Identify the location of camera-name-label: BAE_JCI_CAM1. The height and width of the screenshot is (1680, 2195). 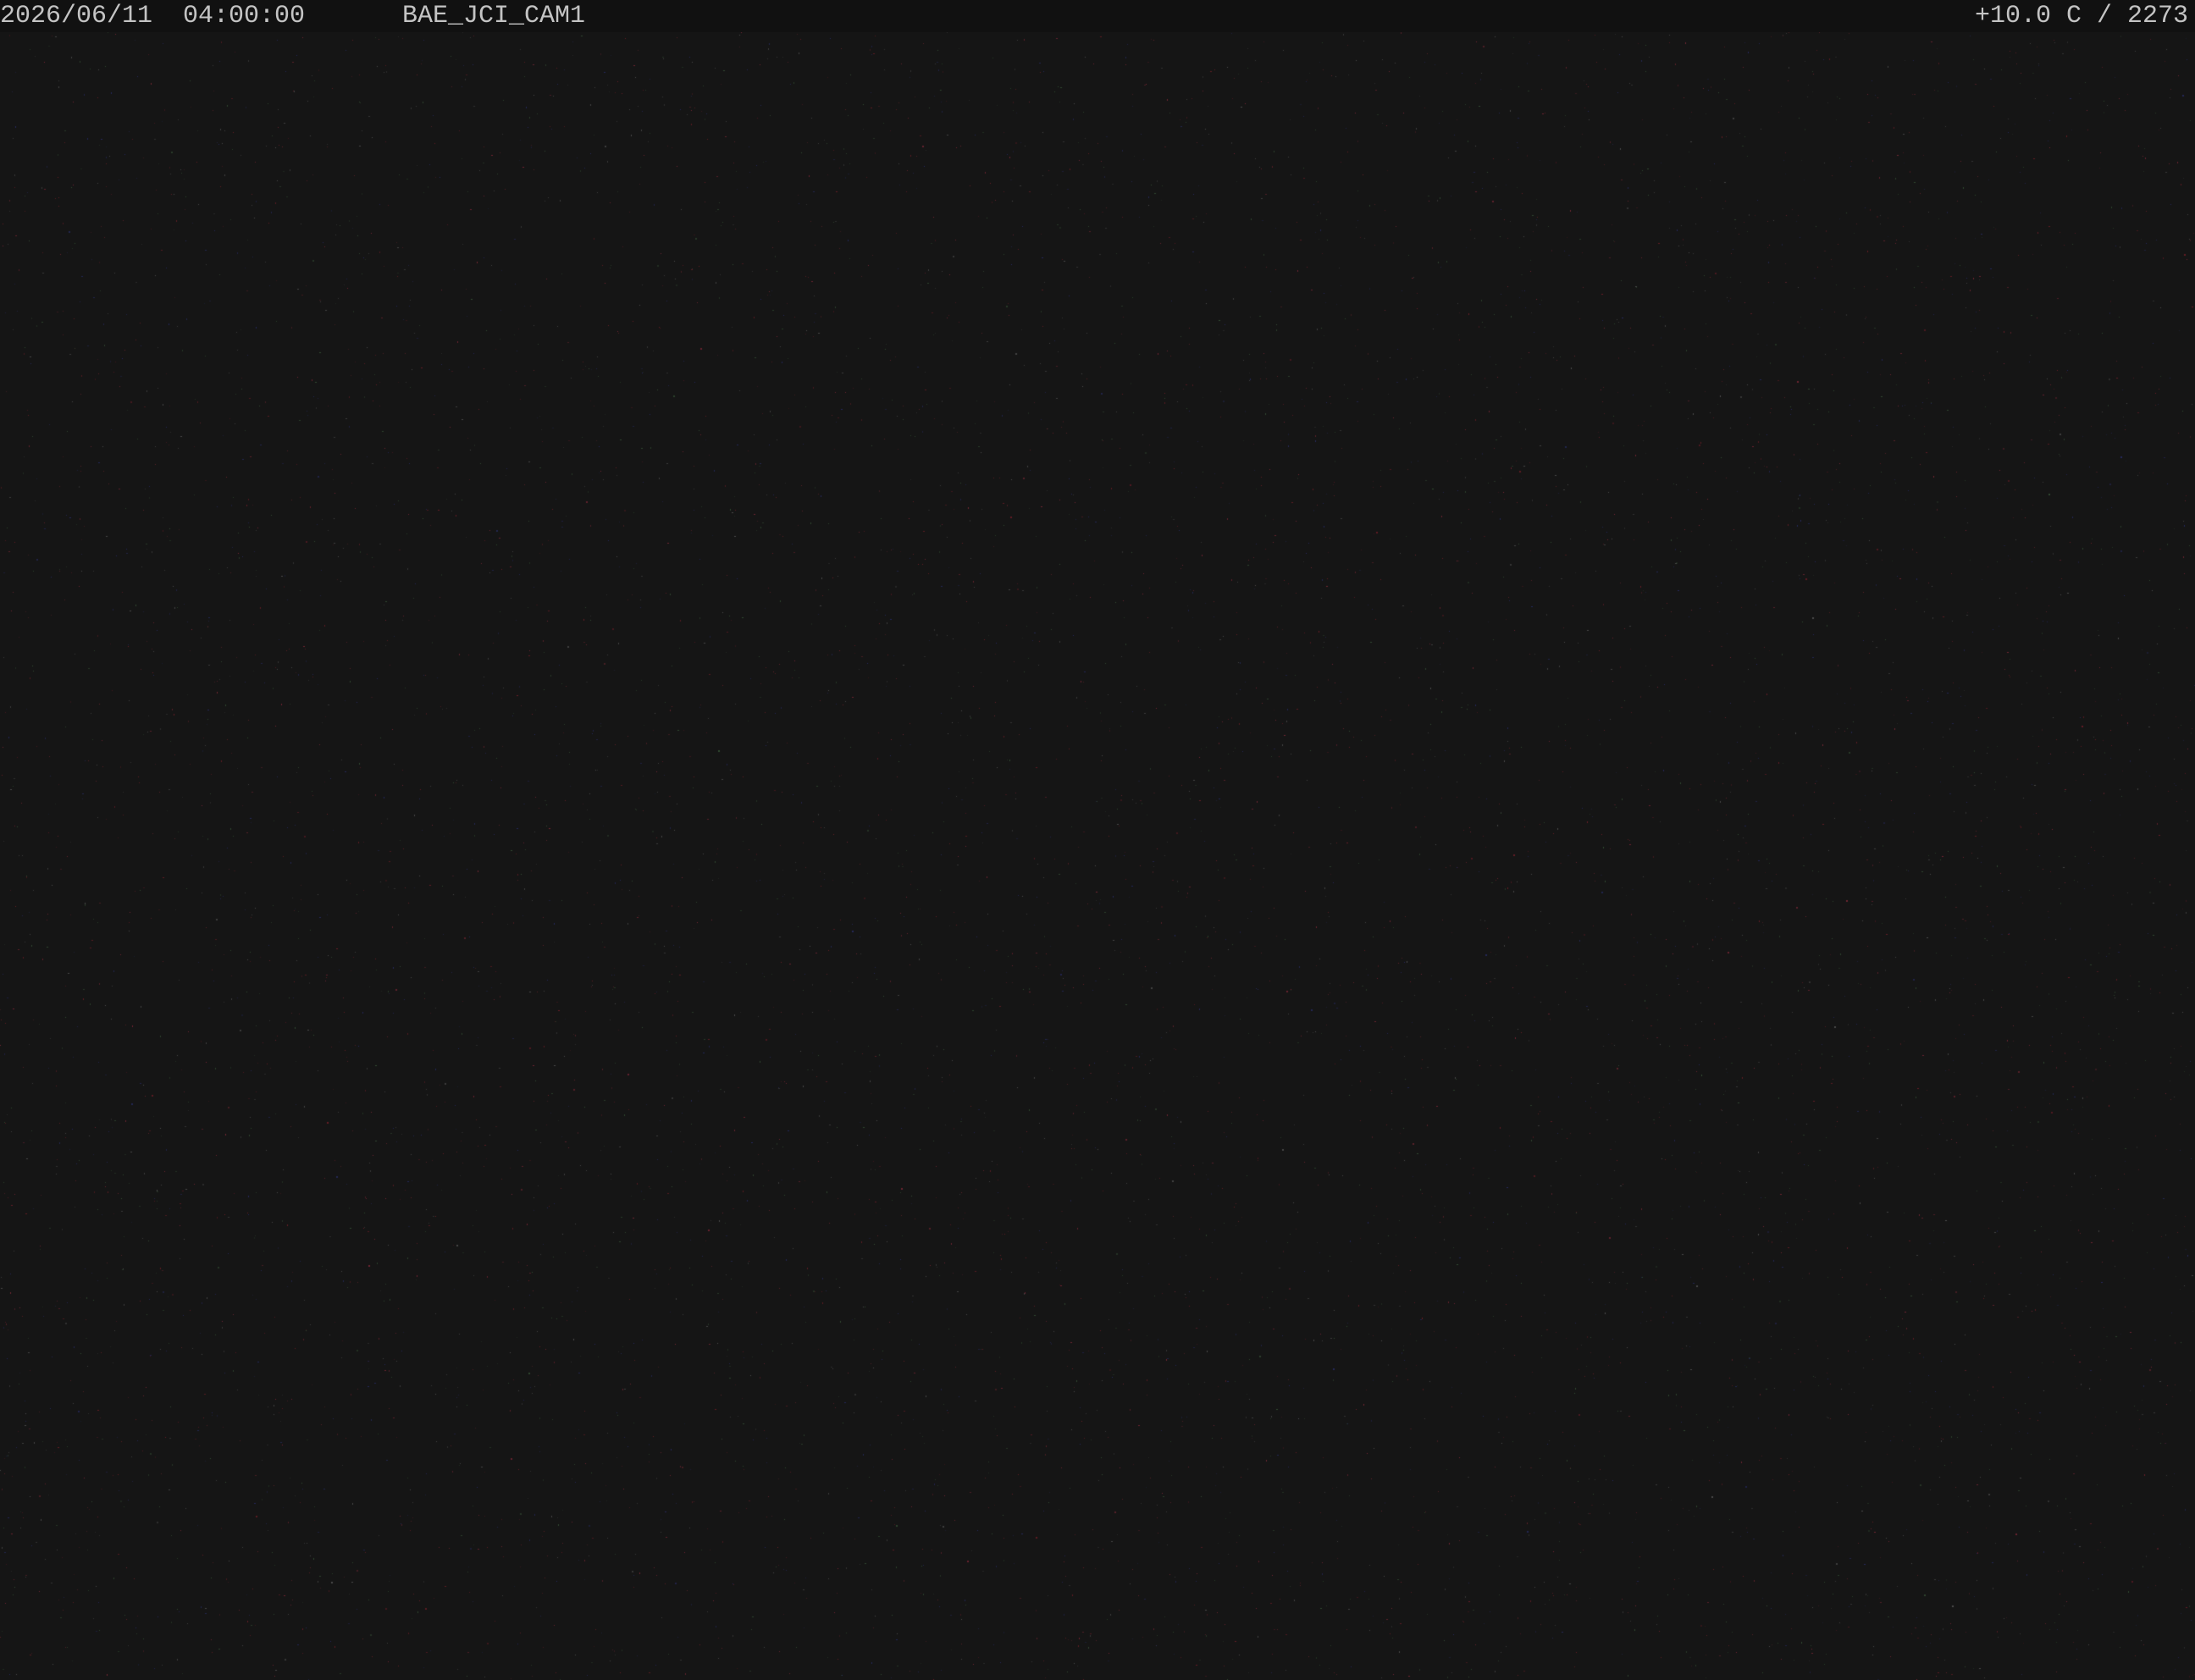
(494, 16).